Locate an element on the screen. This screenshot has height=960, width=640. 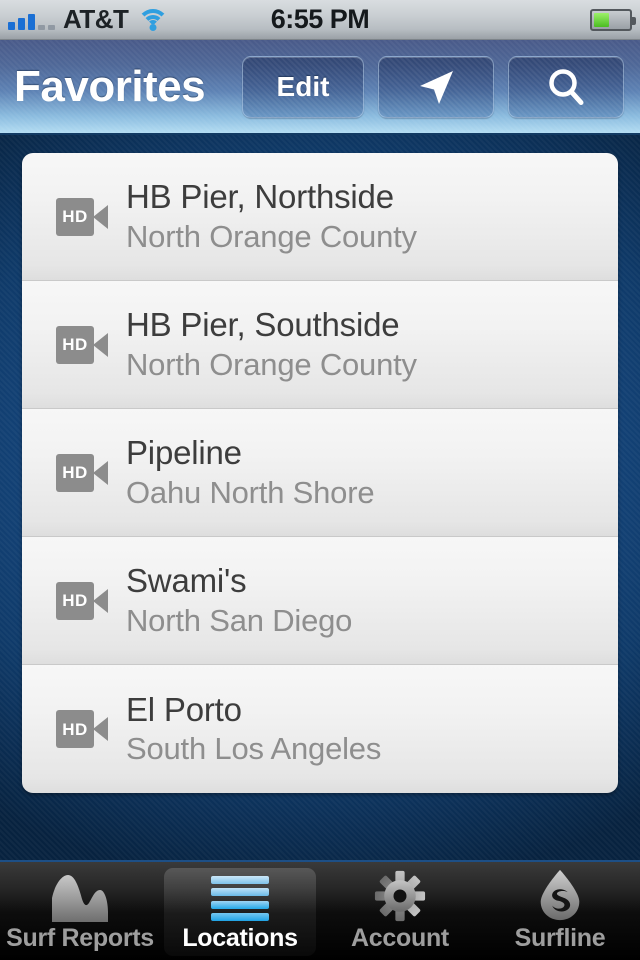
tab-locations: Locations is located at coordinates (240, 911).